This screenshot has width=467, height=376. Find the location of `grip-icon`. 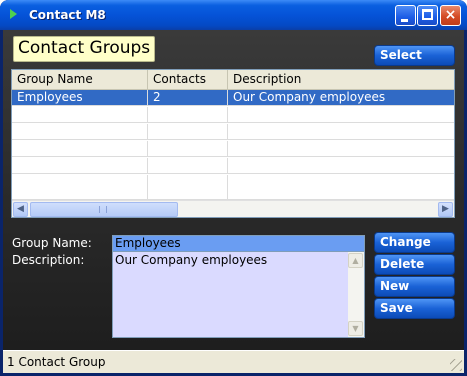

grip-icon is located at coordinates (103, 209).